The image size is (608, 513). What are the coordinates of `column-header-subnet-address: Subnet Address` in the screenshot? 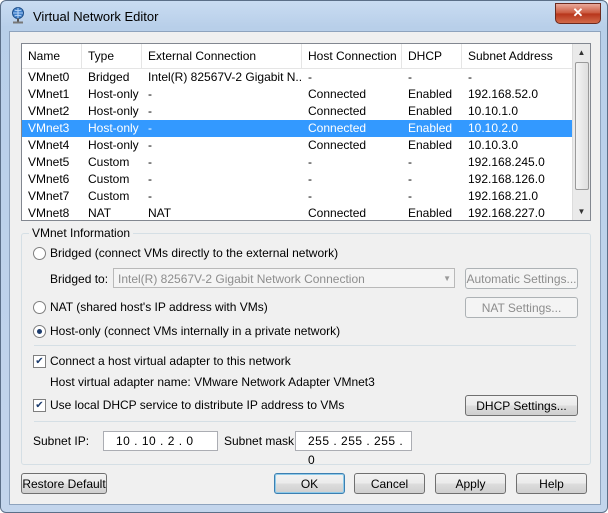 It's located at (517, 56).